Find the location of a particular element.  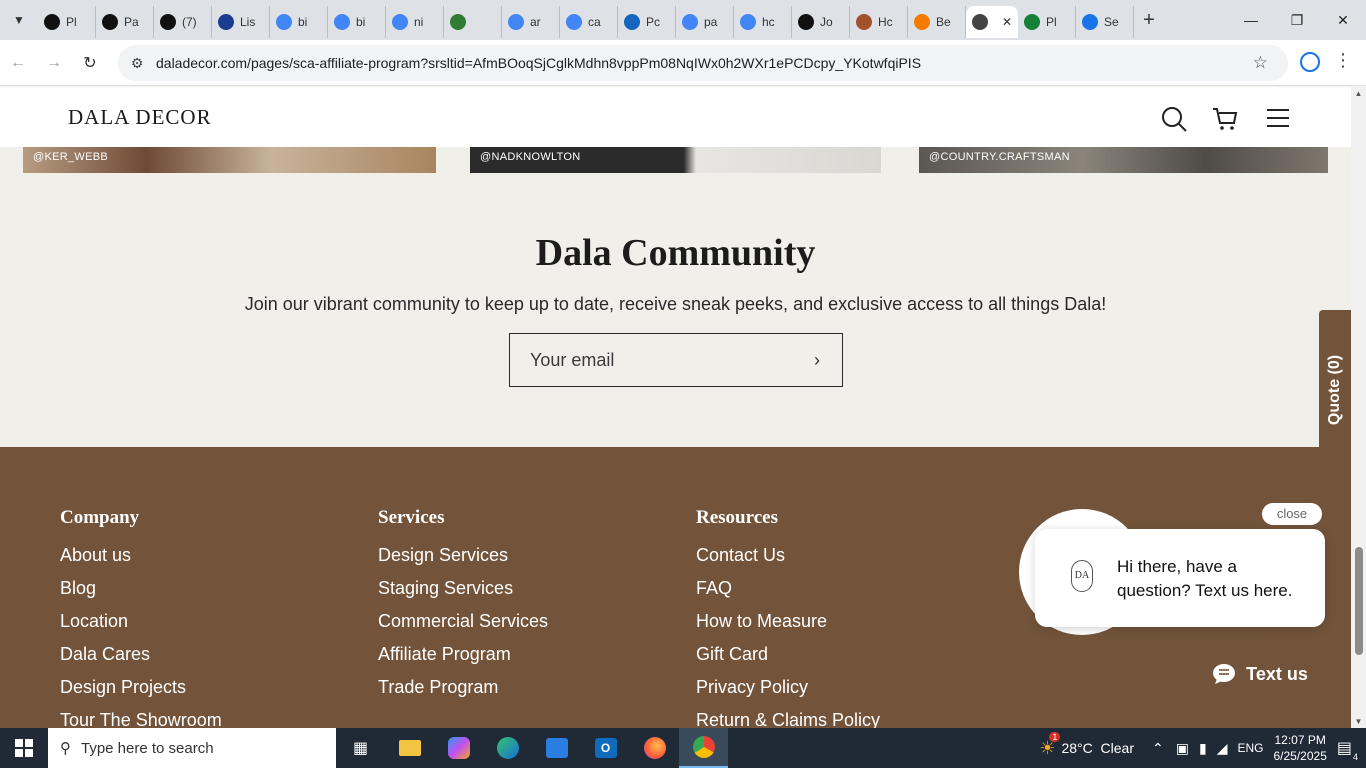

windows-logo-icon is located at coordinates (24, 748).